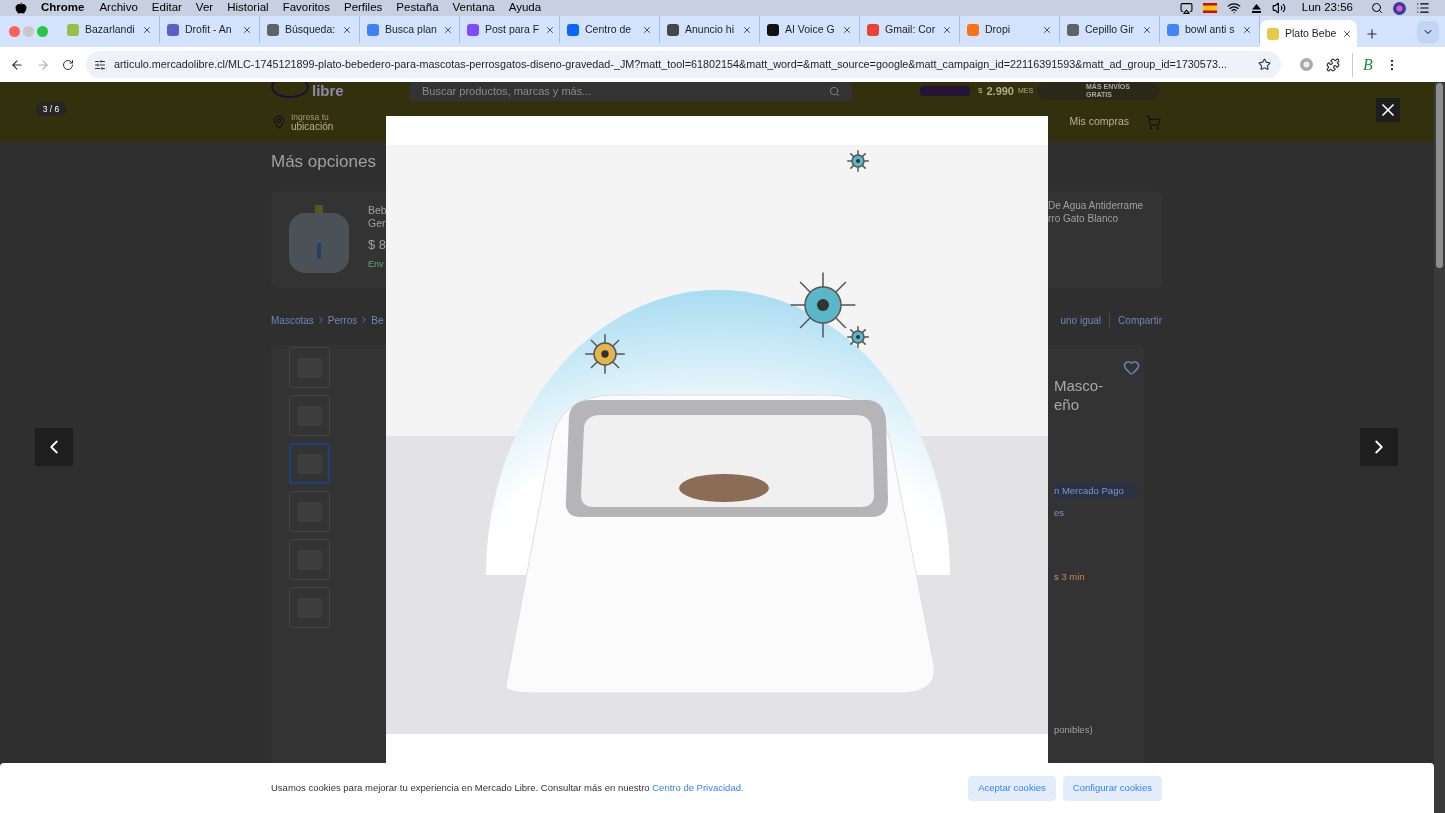  What do you see at coordinates (1439, 175) in the screenshot?
I see `scrollbar-thumb` at bounding box center [1439, 175].